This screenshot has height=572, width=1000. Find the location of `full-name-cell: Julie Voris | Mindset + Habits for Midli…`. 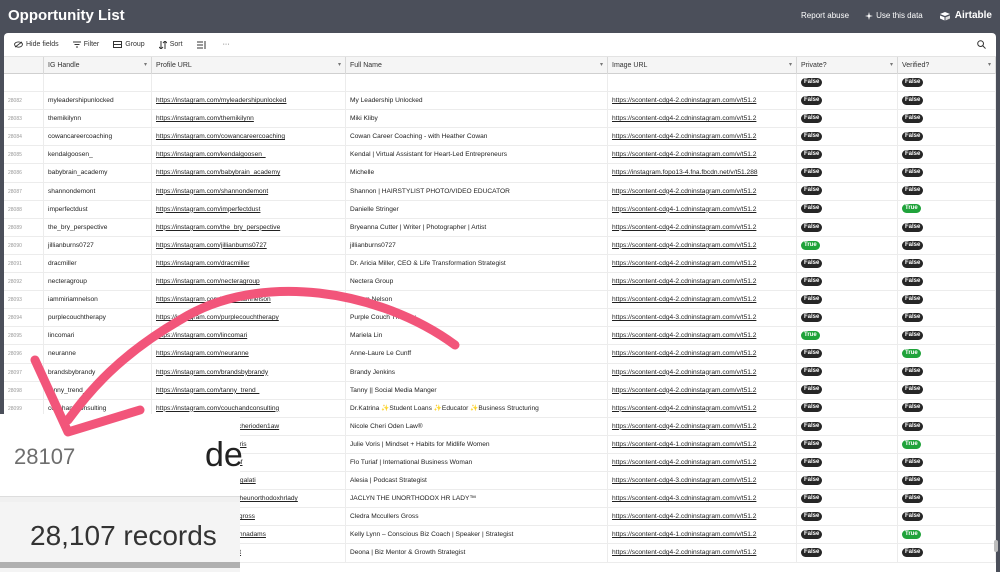

full-name-cell: Julie Voris | Mindset + Habits for Midli… is located at coordinates (477, 444).